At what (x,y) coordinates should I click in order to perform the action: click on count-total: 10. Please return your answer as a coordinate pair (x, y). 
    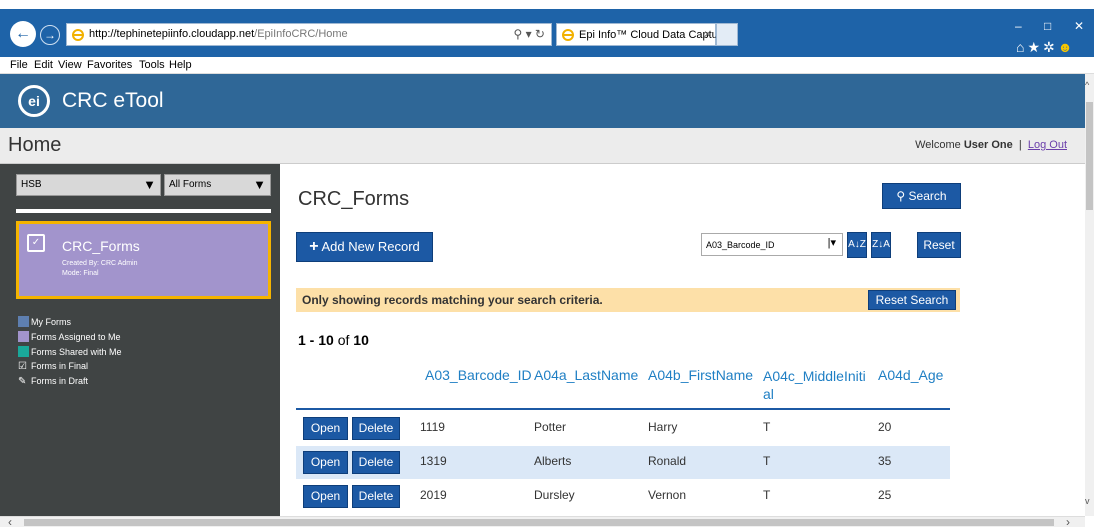
    Looking at the image, I should click on (361, 340).